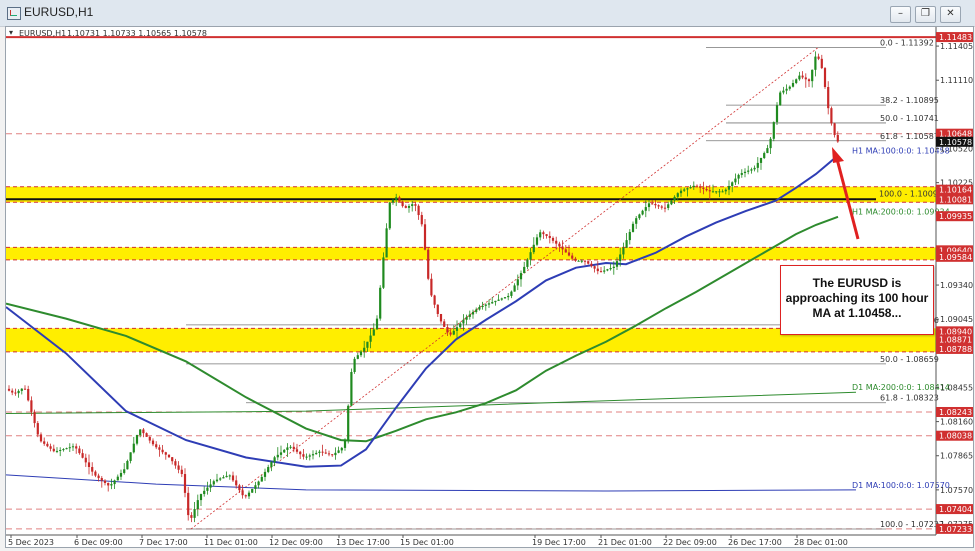 The height and width of the screenshot is (551, 975). I want to click on window-titlebar: EURUSD,H1 – ❐ ✕, so click(487, 13).